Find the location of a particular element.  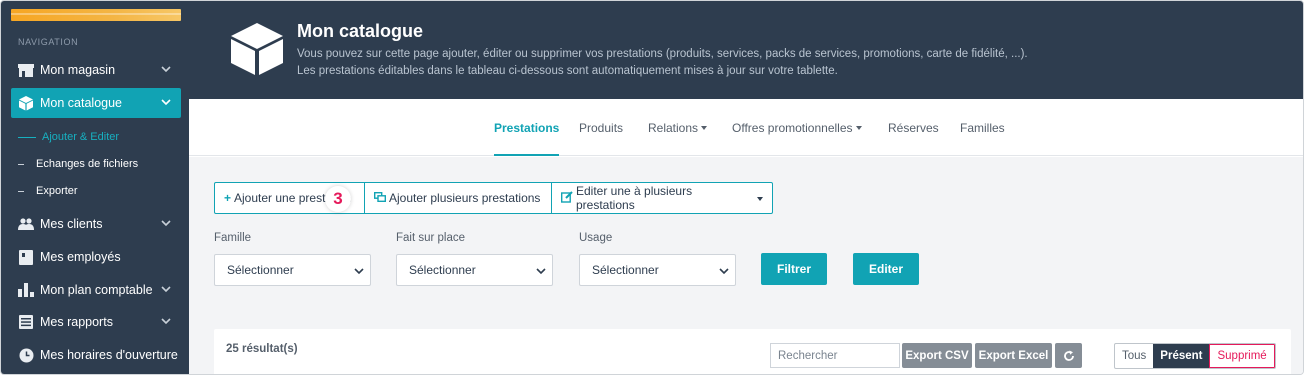

tab-label: Réserves is located at coordinates (913, 127).